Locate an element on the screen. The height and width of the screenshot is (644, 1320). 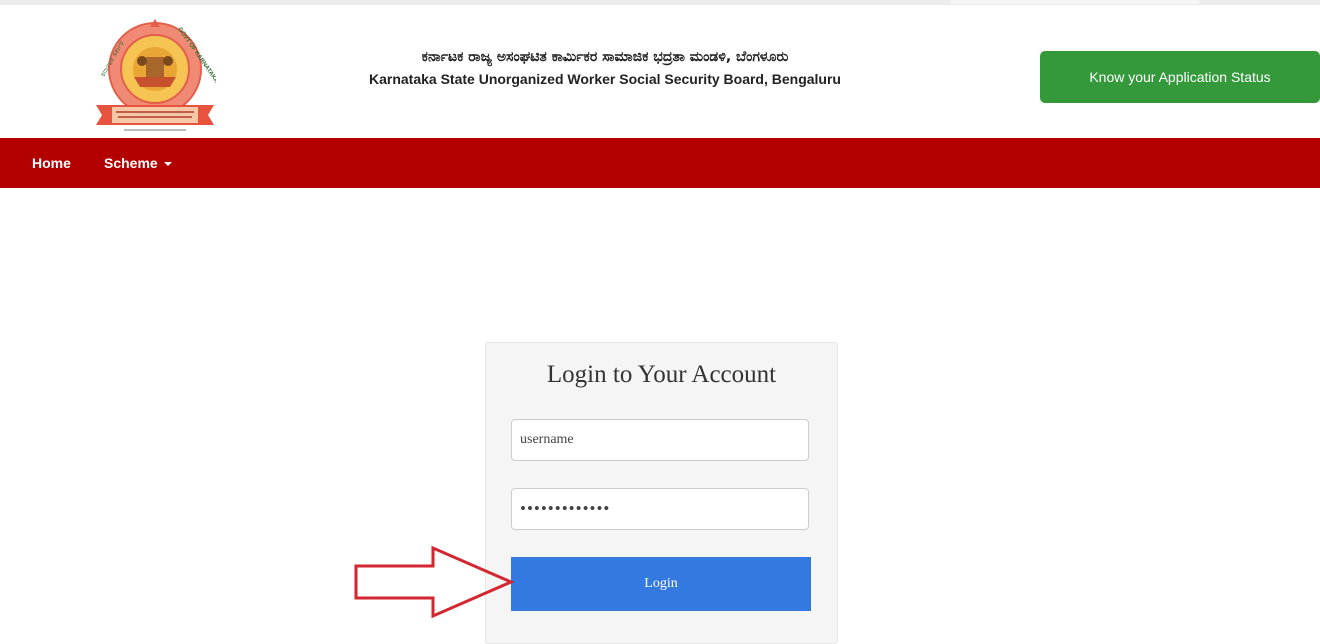
password-field is located at coordinates (660, 509).